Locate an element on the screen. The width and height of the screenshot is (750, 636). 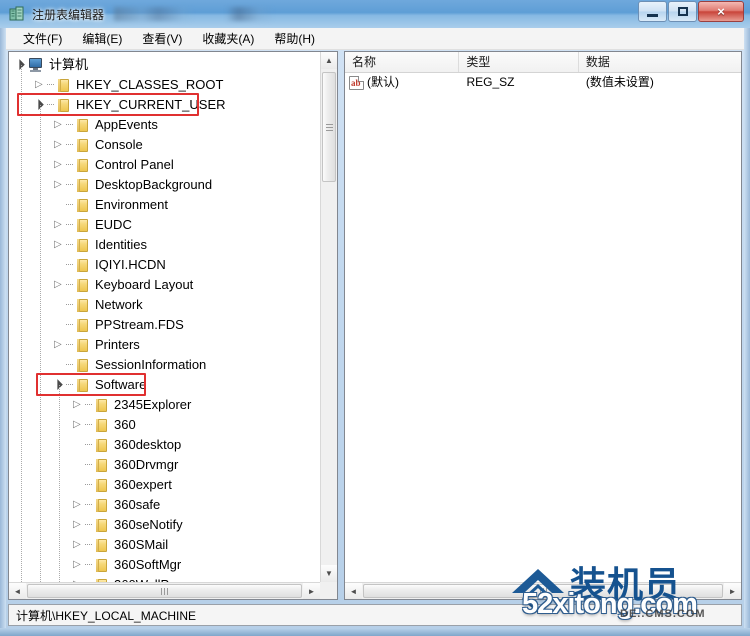
title-blurred-region is located at coordinates (214, 14).